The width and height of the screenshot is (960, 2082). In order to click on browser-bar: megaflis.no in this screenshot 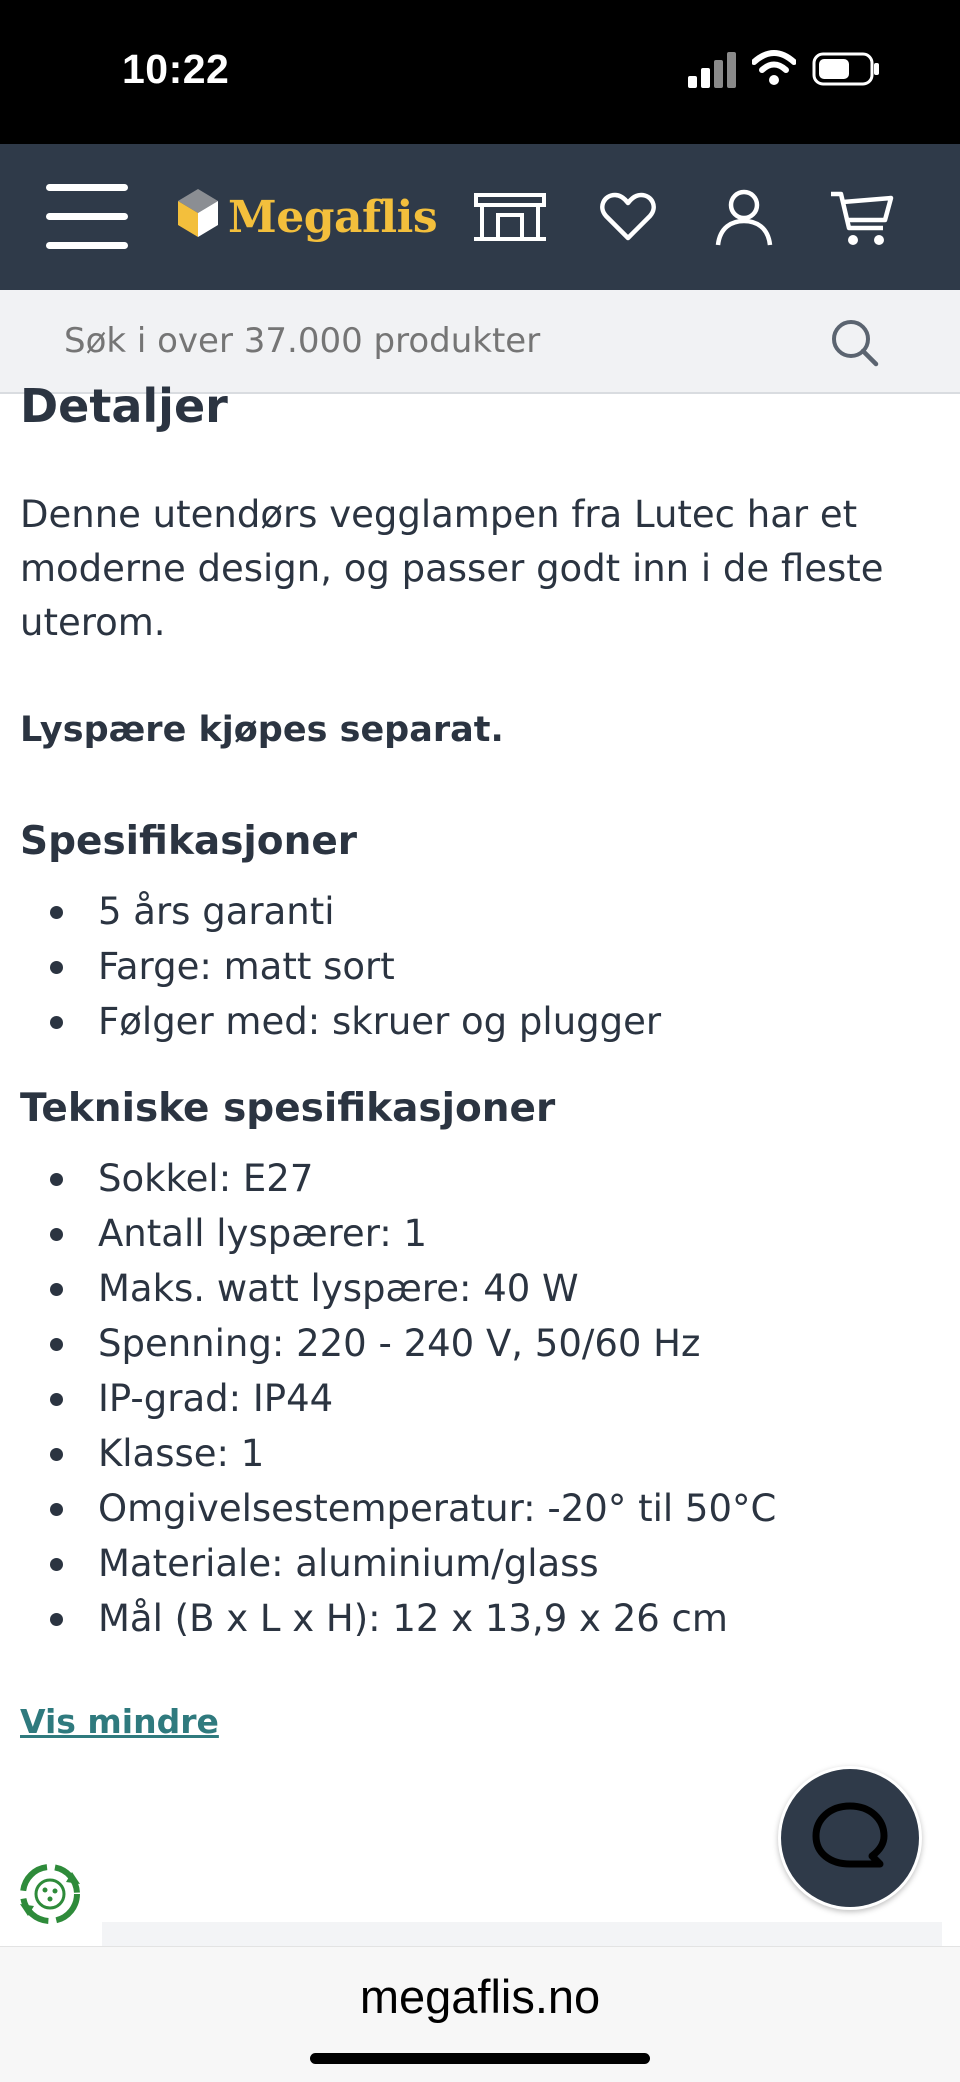, I will do `click(480, 2014)`.